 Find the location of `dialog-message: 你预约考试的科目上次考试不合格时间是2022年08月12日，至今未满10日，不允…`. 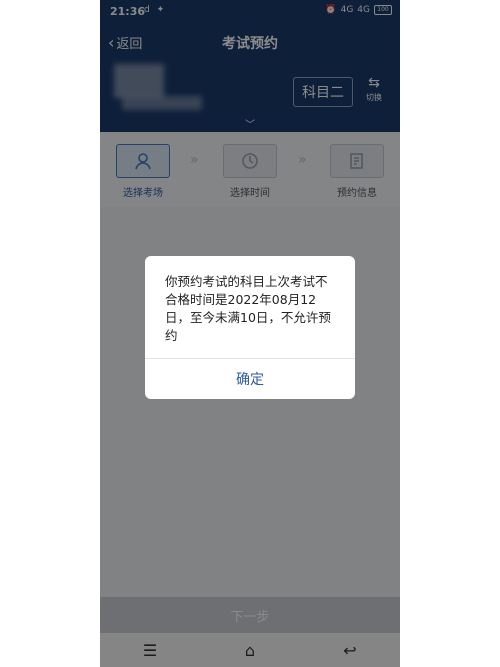

dialog-message: 你预约考试的科目上次考试不合格时间是2022年08月12日，至今未满10日，不允… is located at coordinates (248, 308).